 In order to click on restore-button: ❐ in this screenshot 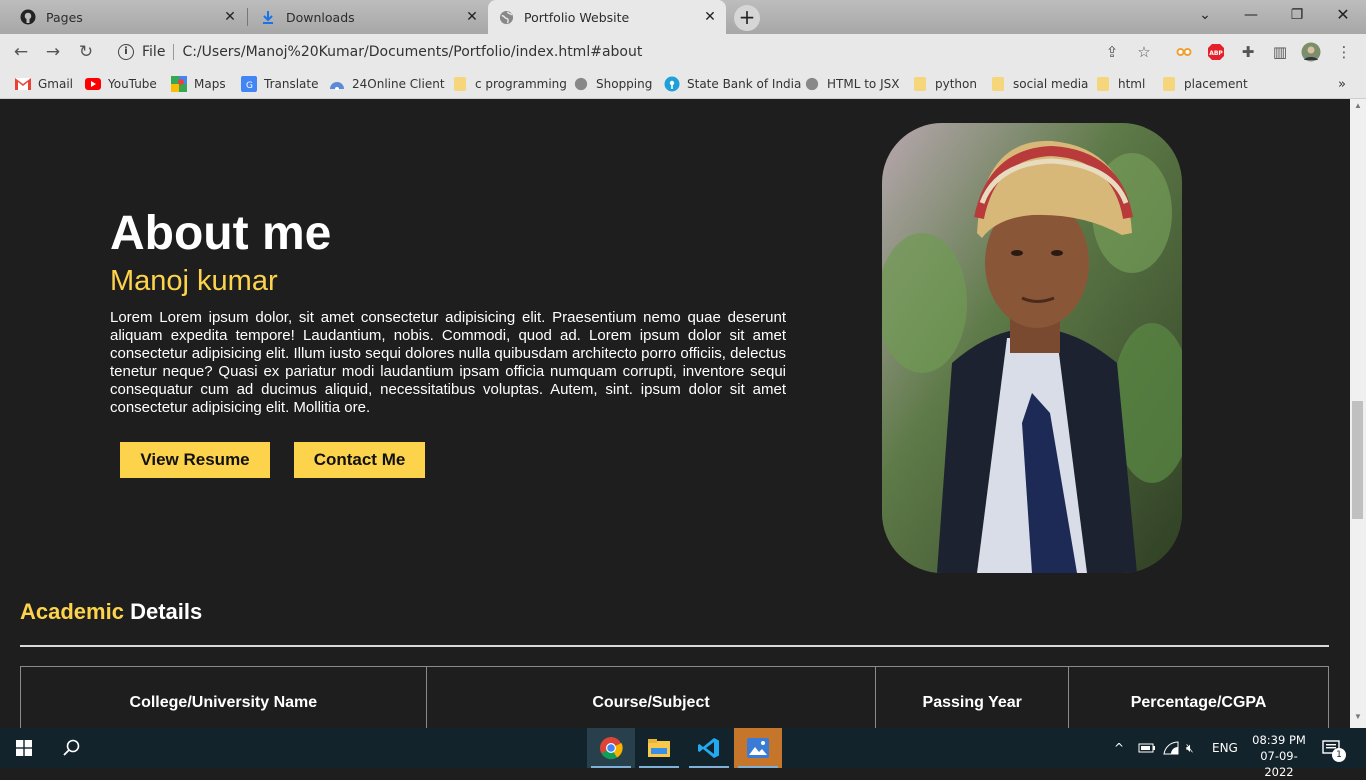, I will do `click(1297, 15)`.